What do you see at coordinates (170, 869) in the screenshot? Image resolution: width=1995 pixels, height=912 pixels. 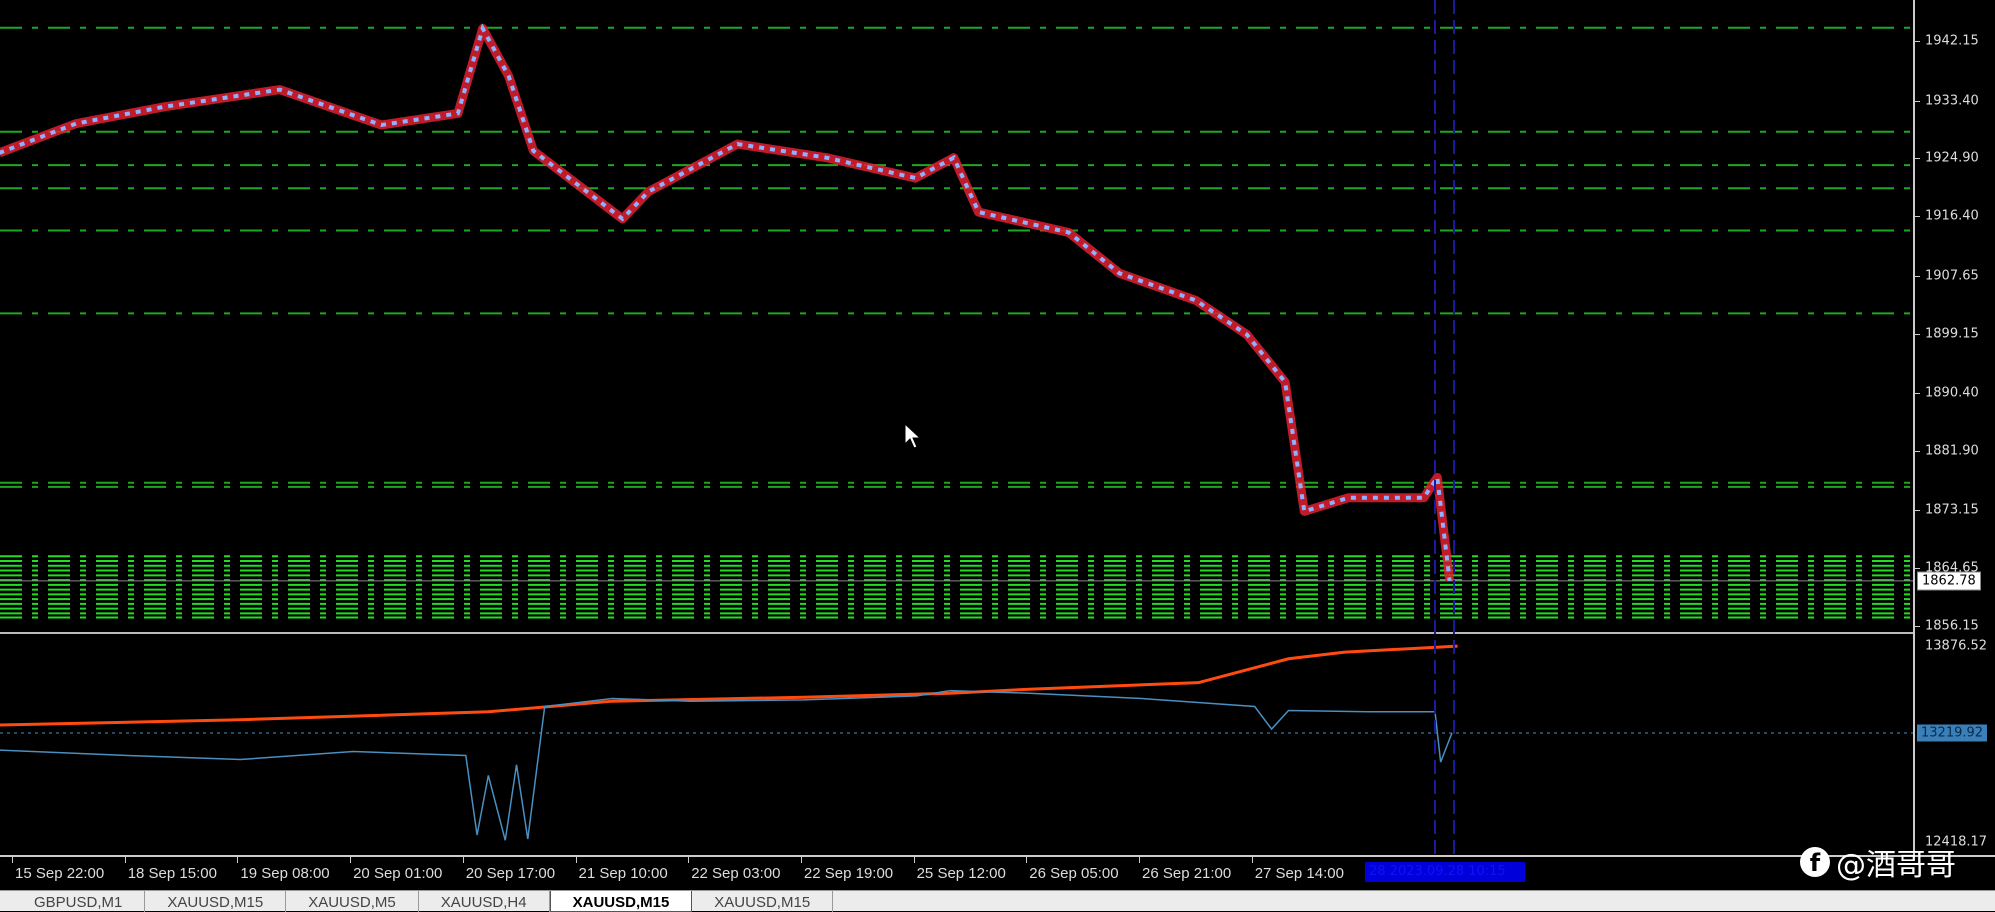 I see `time-label: 18 Sep 15:00` at bounding box center [170, 869].